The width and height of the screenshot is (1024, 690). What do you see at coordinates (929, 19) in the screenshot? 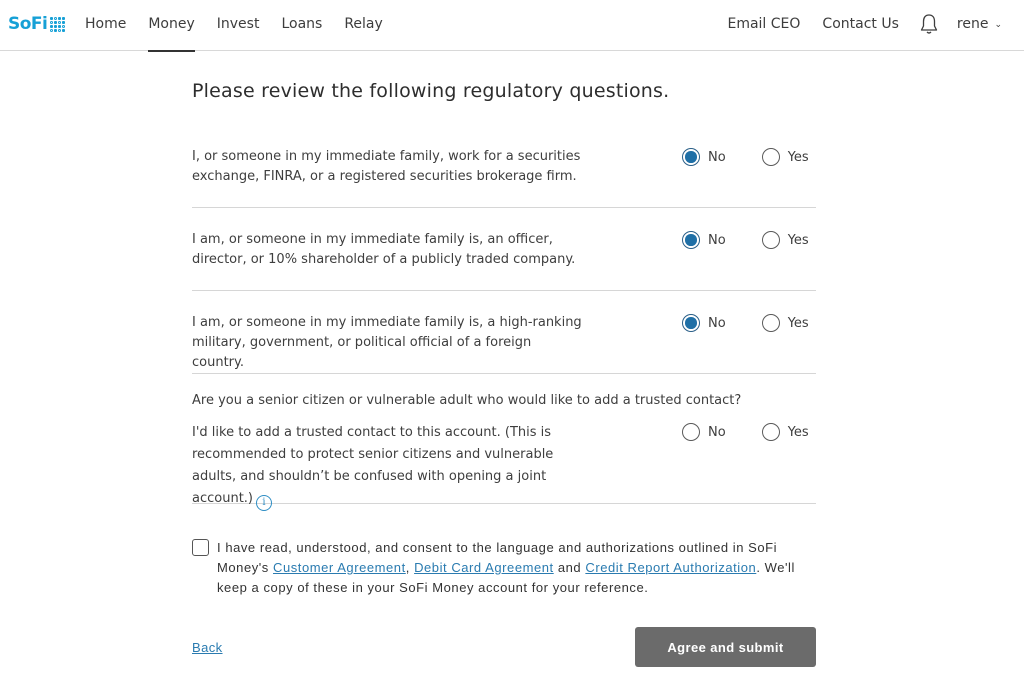
I see `bell-icon` at bounding box center [929, 19].